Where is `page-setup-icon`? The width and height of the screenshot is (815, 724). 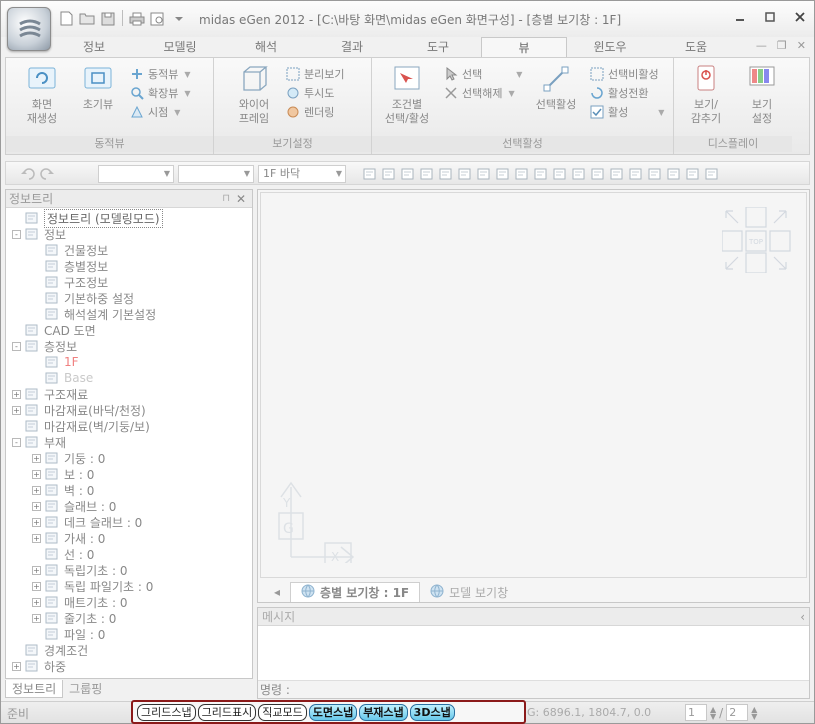
page-setup-icon is located at coordinates (370, 174).